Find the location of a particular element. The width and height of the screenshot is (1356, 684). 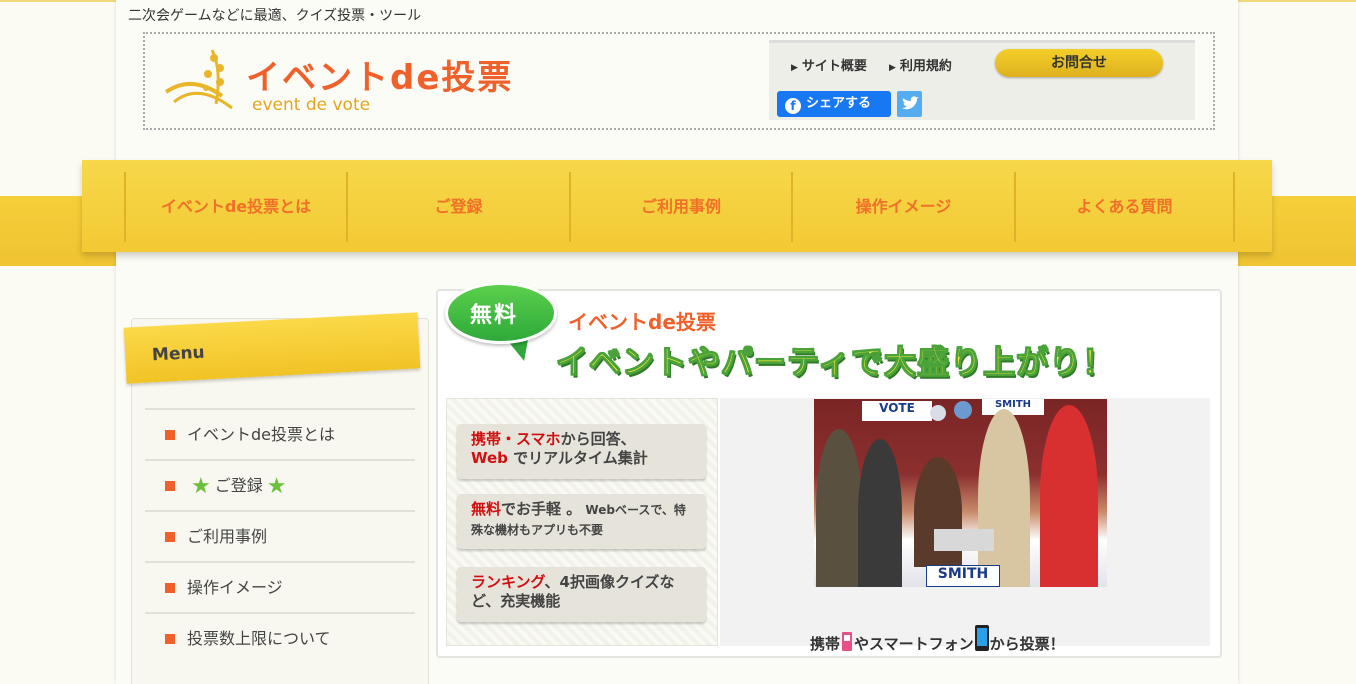

flip-phone-icon is located at coordinates (847, 641).